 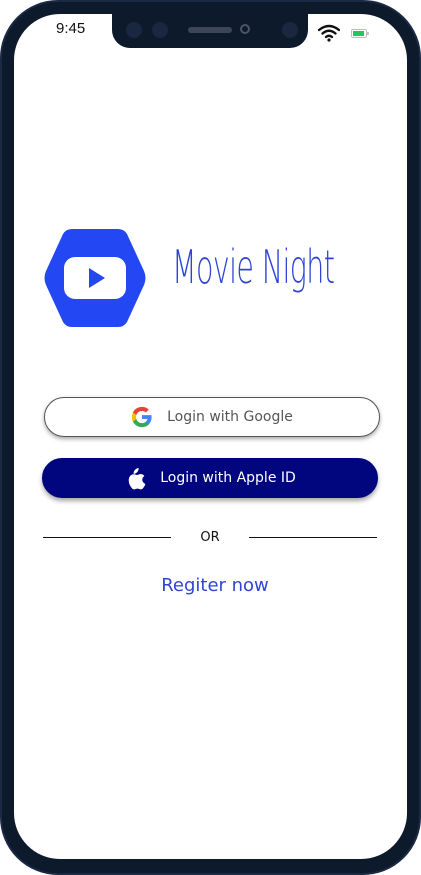 I want to click on battery-icon, so click(x=360, y=33).